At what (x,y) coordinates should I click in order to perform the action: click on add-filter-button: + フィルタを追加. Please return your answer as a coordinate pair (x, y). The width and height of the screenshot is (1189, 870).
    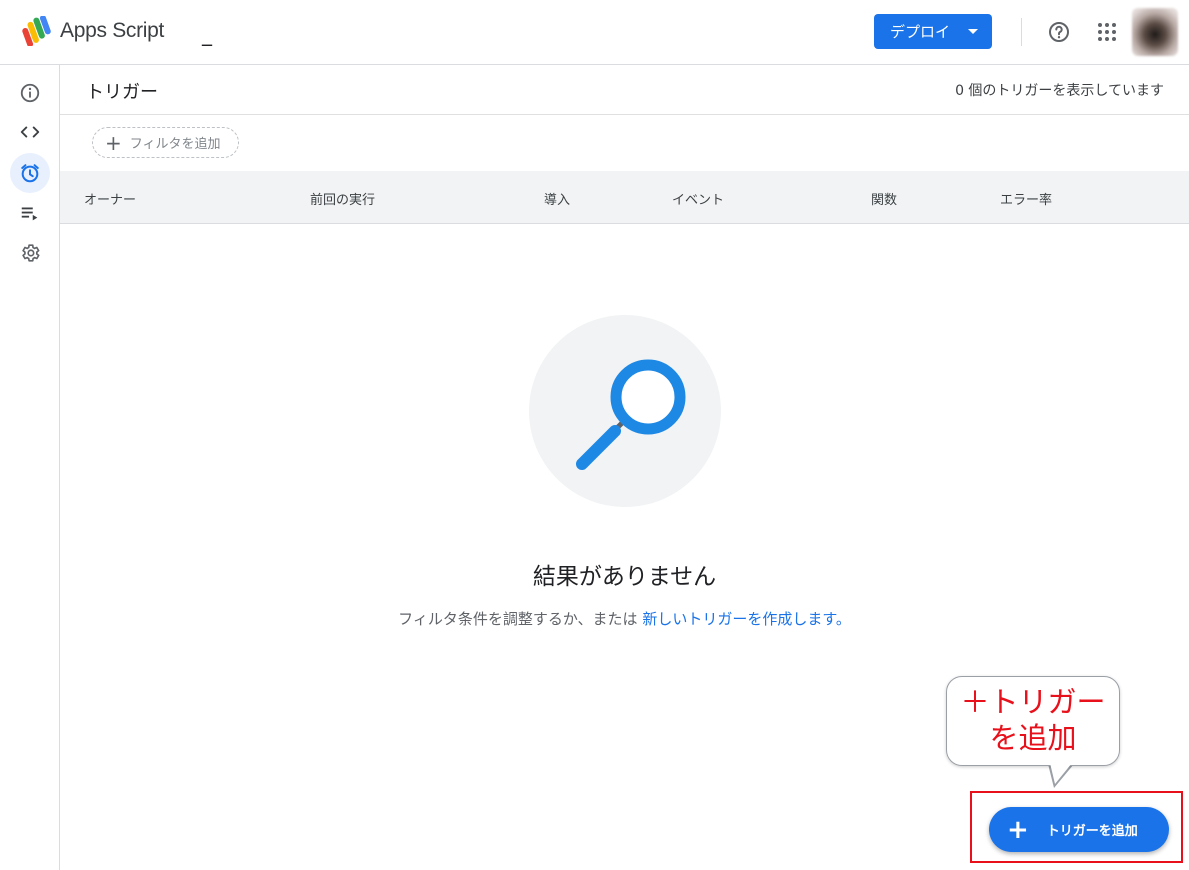
    Looking at the image, I should click on (165, 142).